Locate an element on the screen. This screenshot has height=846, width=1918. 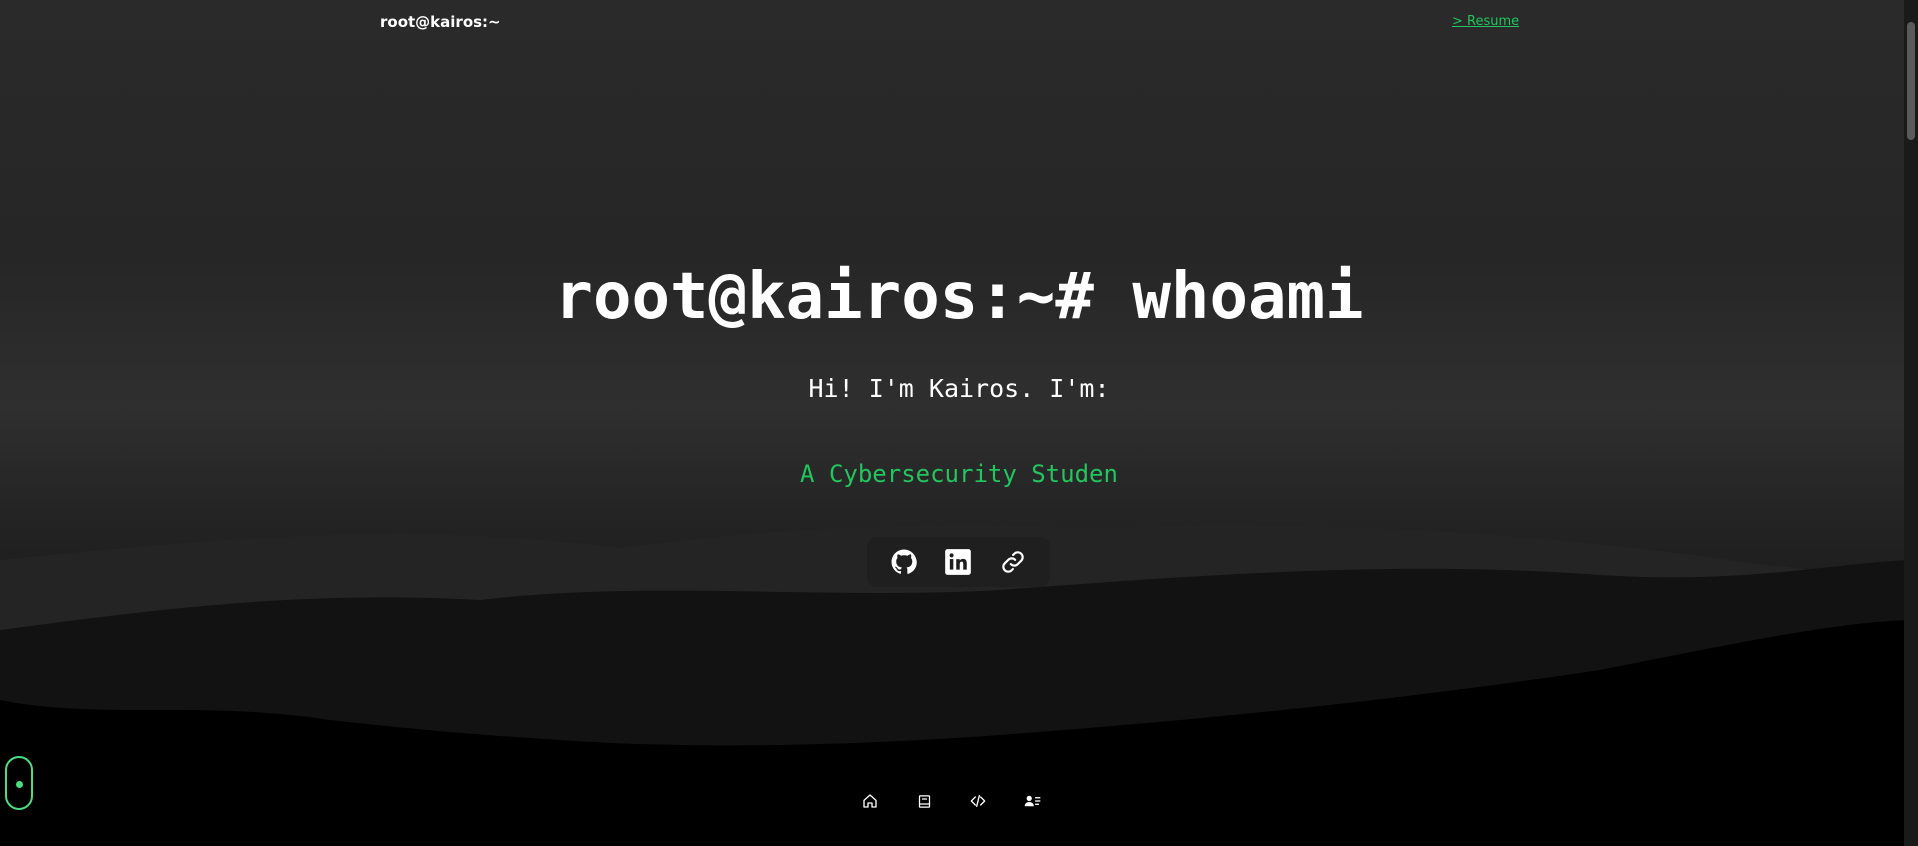
link-icon is located at coordinates (1013, 562).